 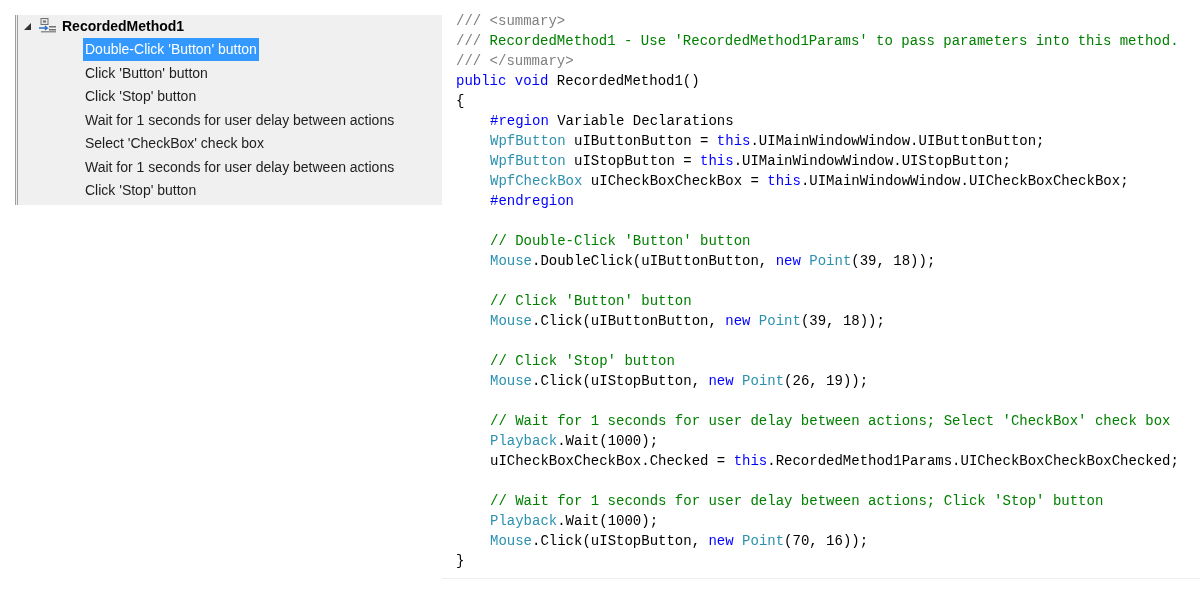 I want to click on code-line: WpfButton uIButtonButton = this.UIMainWindowWindow.UIButtonButton;, so click(x=767, y=141).